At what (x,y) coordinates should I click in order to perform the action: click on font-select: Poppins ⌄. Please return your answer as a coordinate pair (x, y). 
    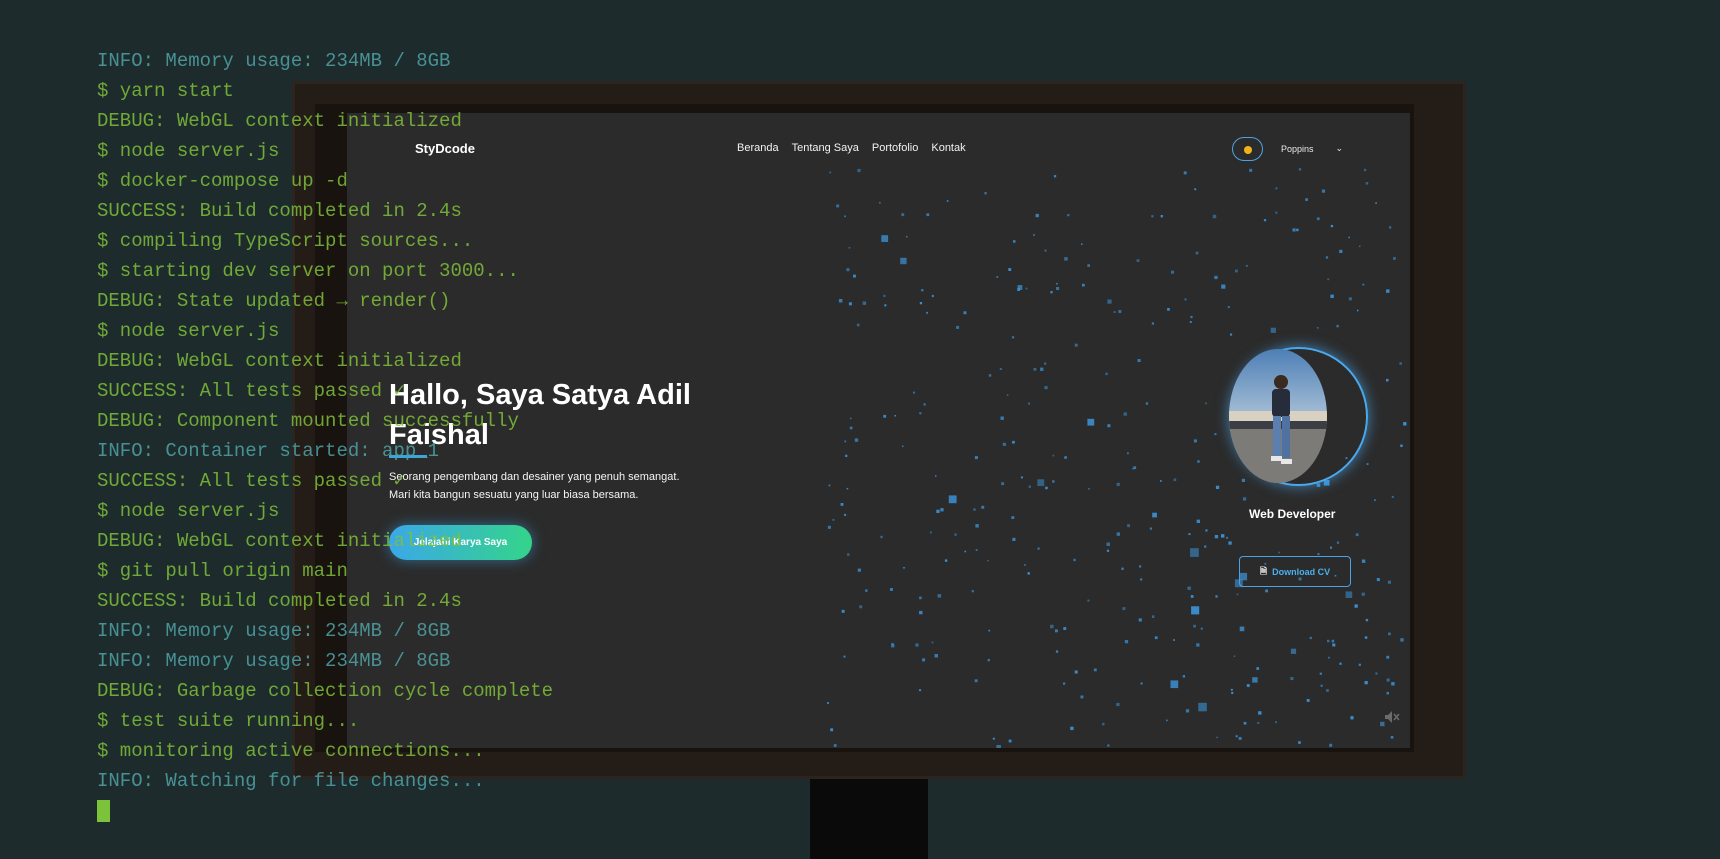
    Looking at the image, I should click on (1312, 148).